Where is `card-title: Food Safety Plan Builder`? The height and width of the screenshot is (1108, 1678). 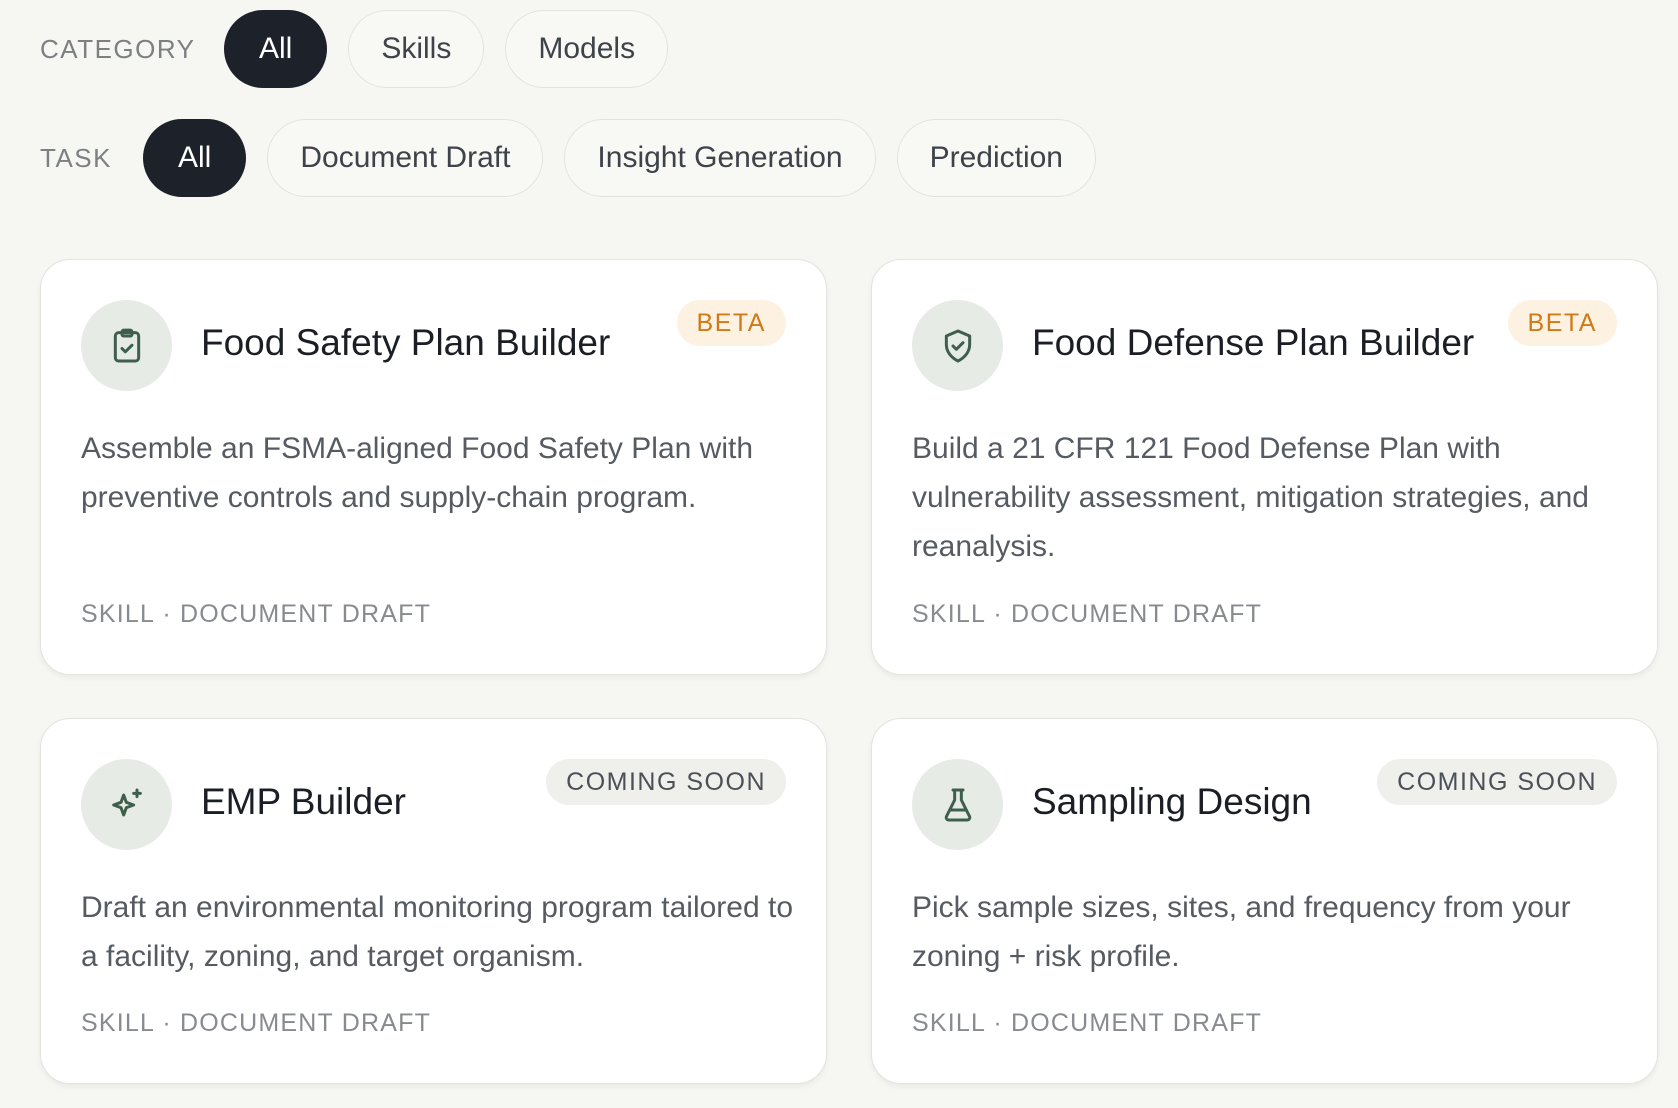
card-title: Food Safety Plan Builder is located at coordinates (406, 342).